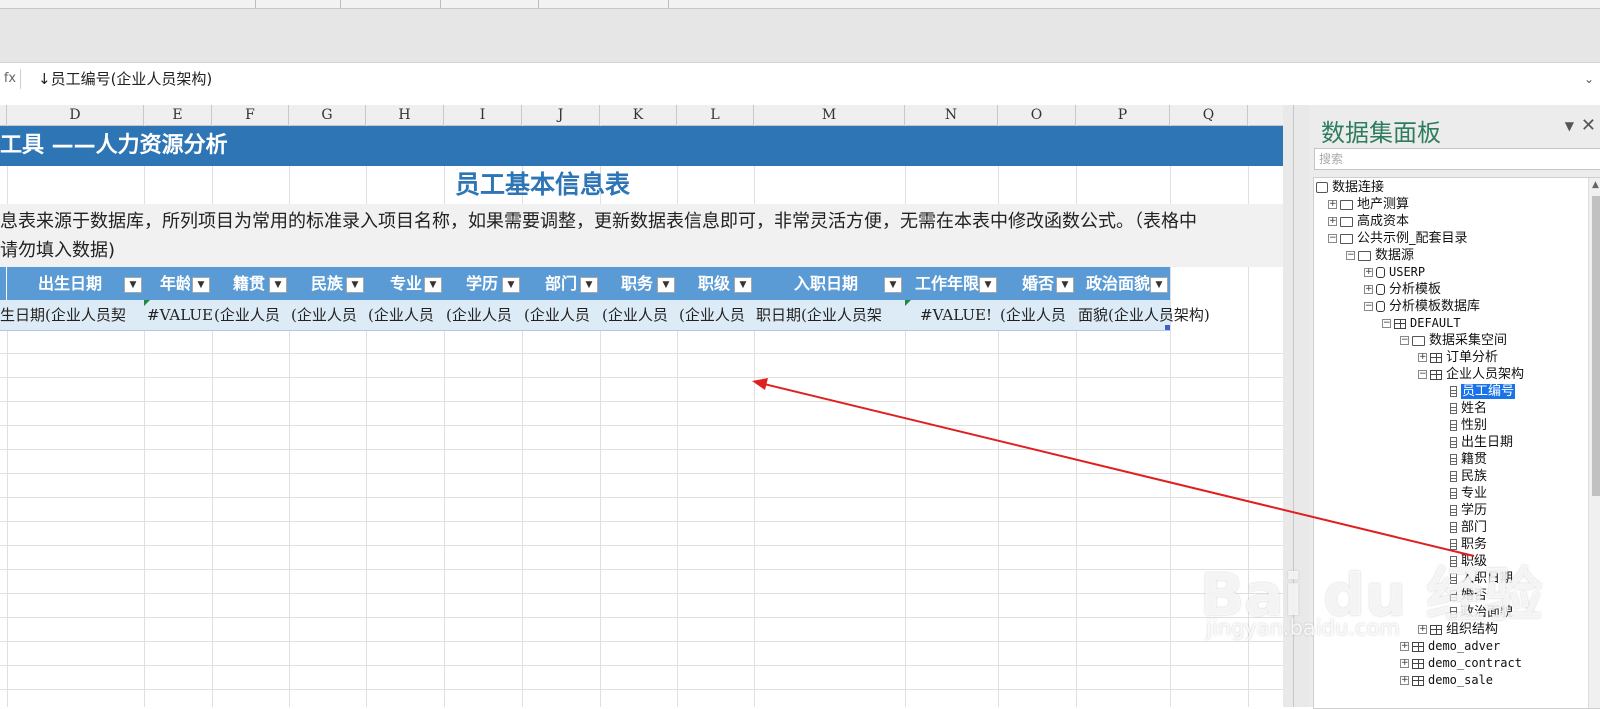  I want to click on tree-node: 学历, so click(1468, 510).